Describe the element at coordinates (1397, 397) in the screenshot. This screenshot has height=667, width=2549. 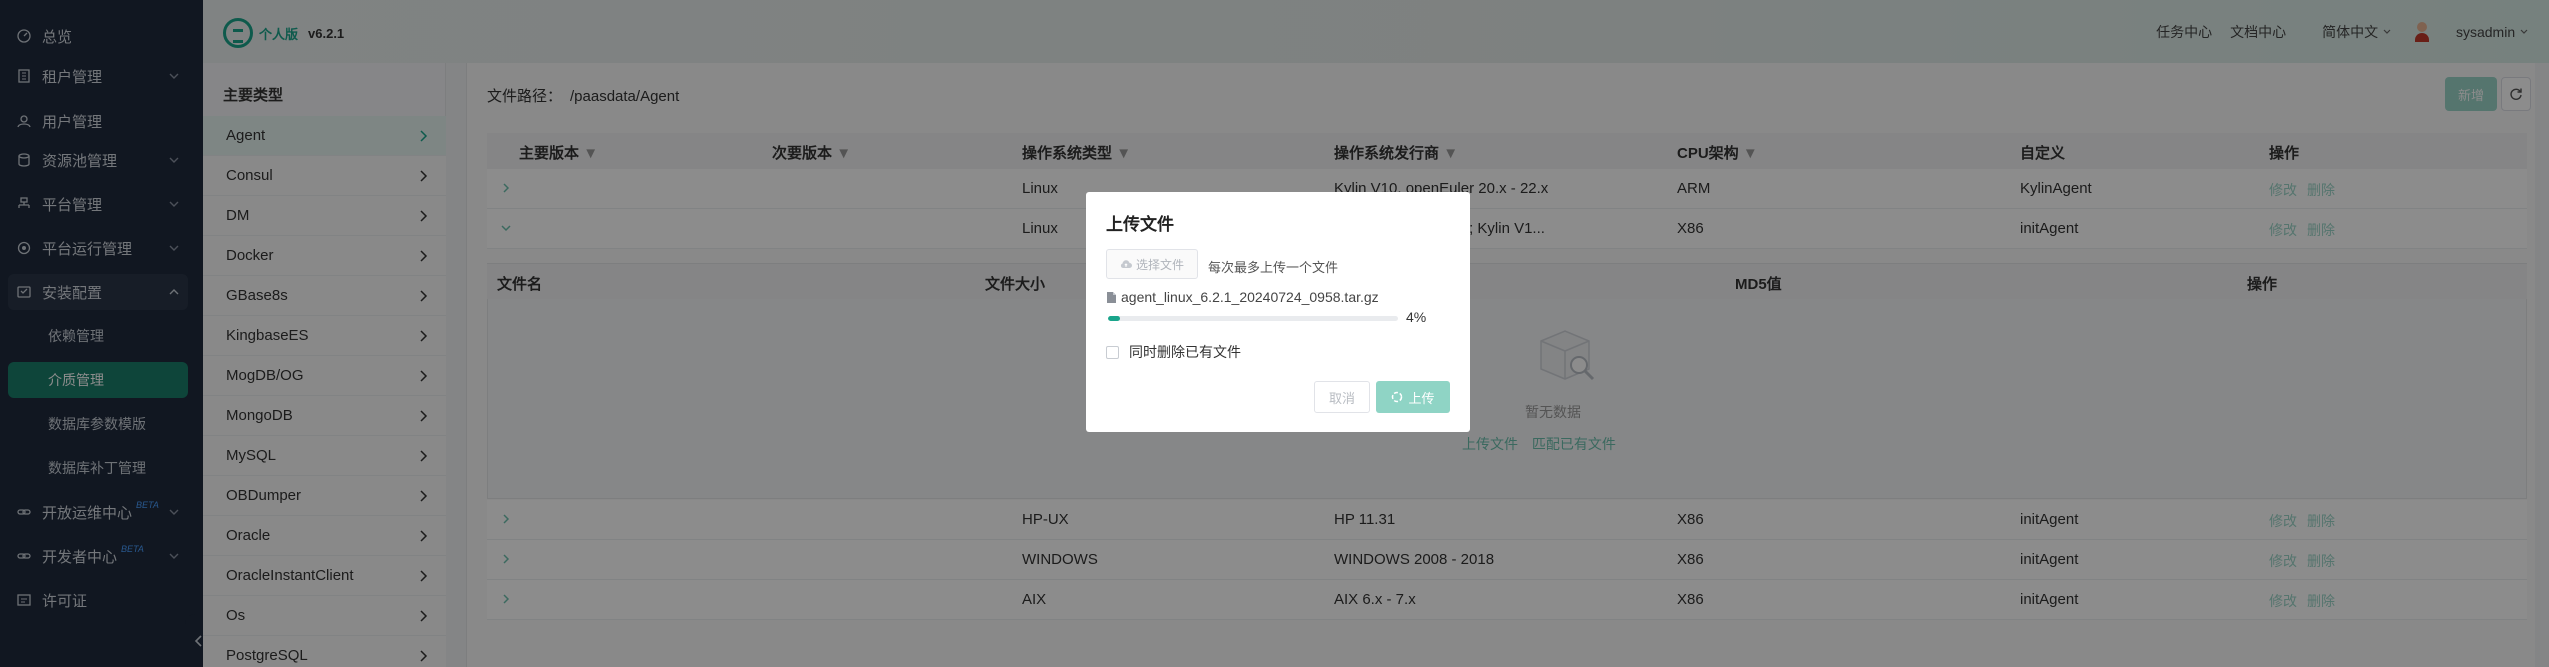
I see `loading-icon` at that location.